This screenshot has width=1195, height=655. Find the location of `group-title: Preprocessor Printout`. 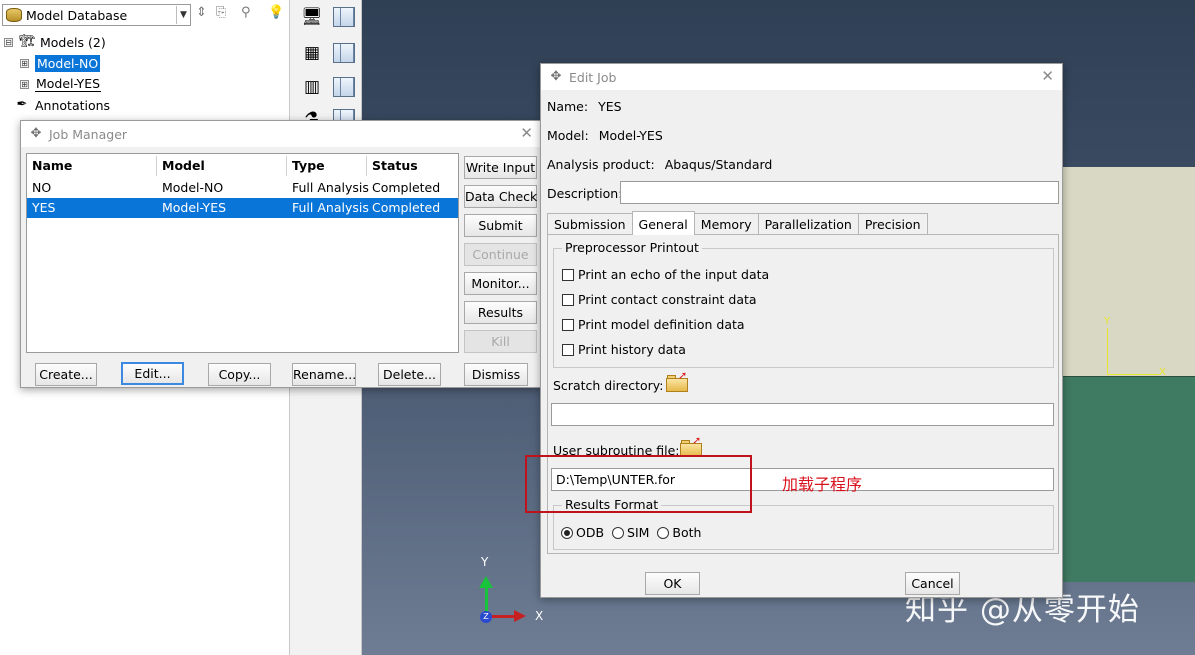

group-title: Preprocessor Printout is located at coordinates (632, 247).